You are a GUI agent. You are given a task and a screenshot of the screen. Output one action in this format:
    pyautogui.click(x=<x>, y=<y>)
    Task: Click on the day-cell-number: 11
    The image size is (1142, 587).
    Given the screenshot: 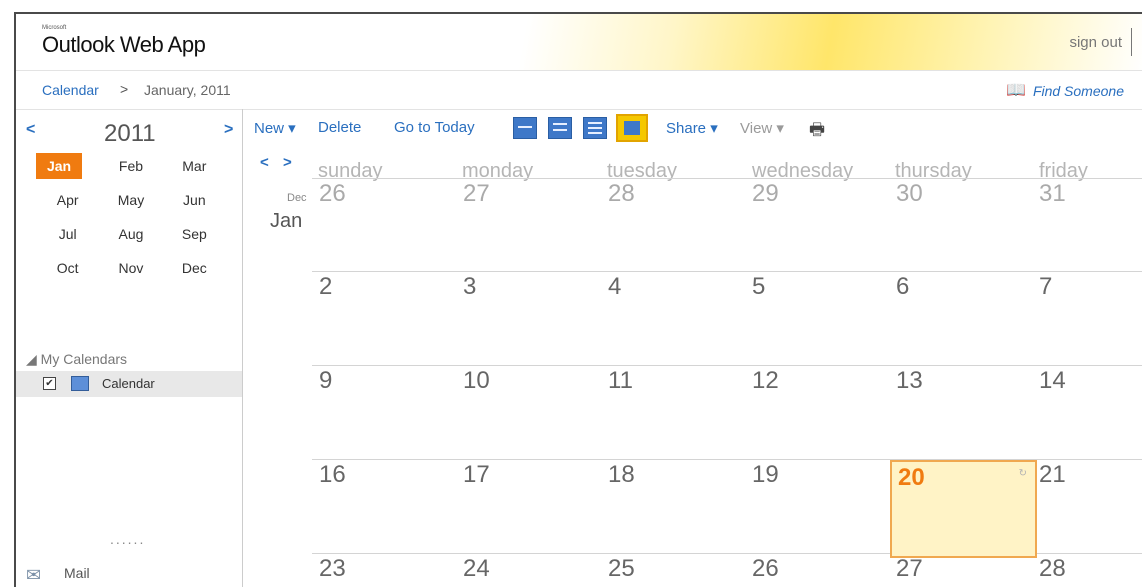 What is the action you would take?
    pyautogui.click(x=620, y=381)
    